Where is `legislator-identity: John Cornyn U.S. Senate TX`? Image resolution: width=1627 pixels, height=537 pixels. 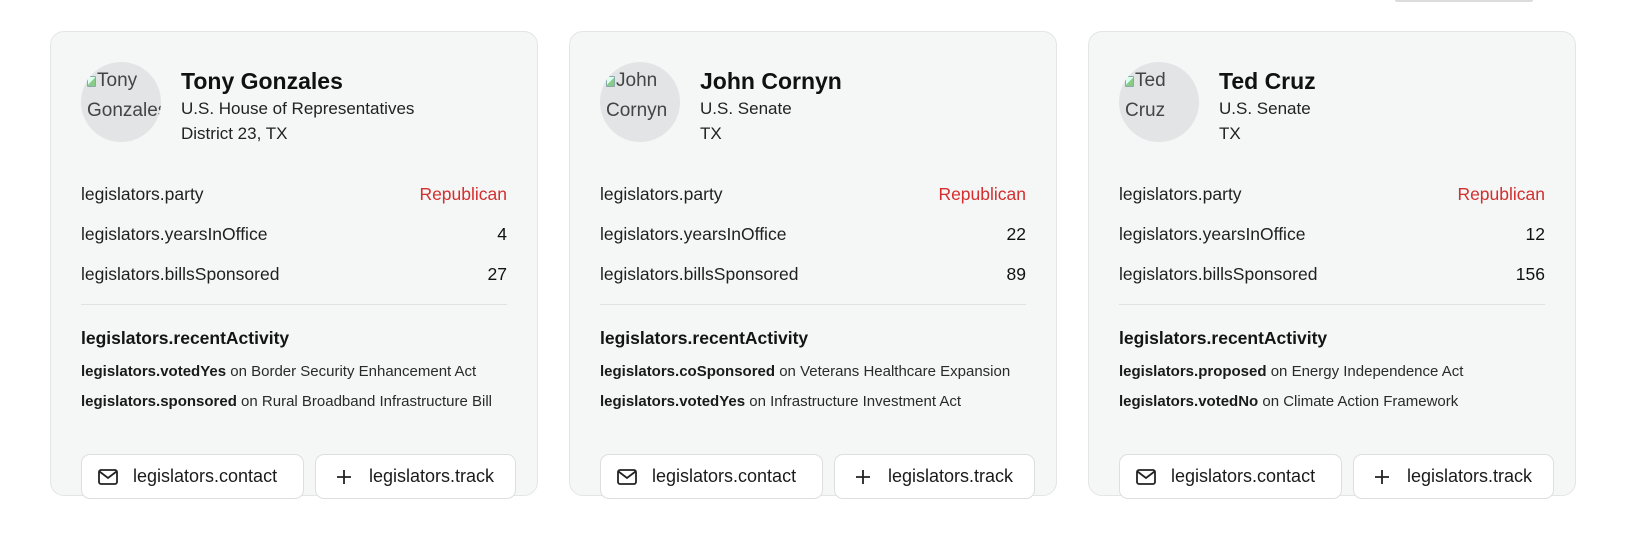 legislator-identity: John Cornyn U.S. Senate TX is located at coordinates (771, 104).